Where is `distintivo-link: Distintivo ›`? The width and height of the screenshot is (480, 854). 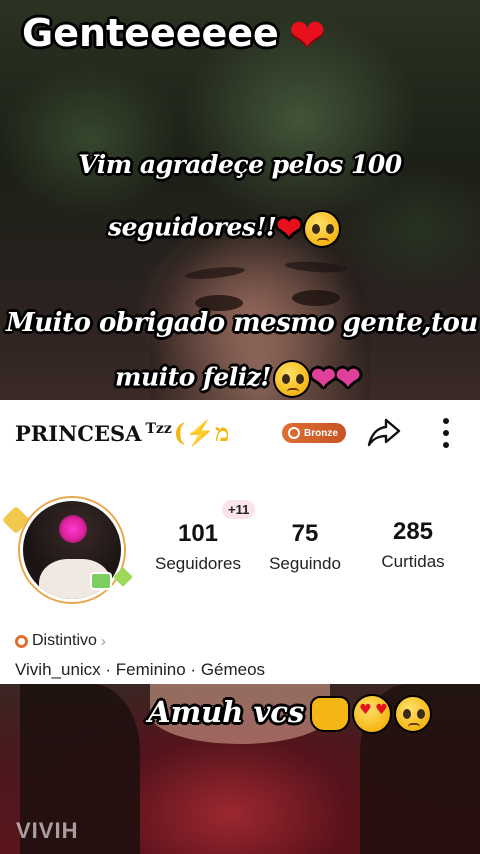 distintivo-link: Distintivo › is located at coordinates (60, 641).